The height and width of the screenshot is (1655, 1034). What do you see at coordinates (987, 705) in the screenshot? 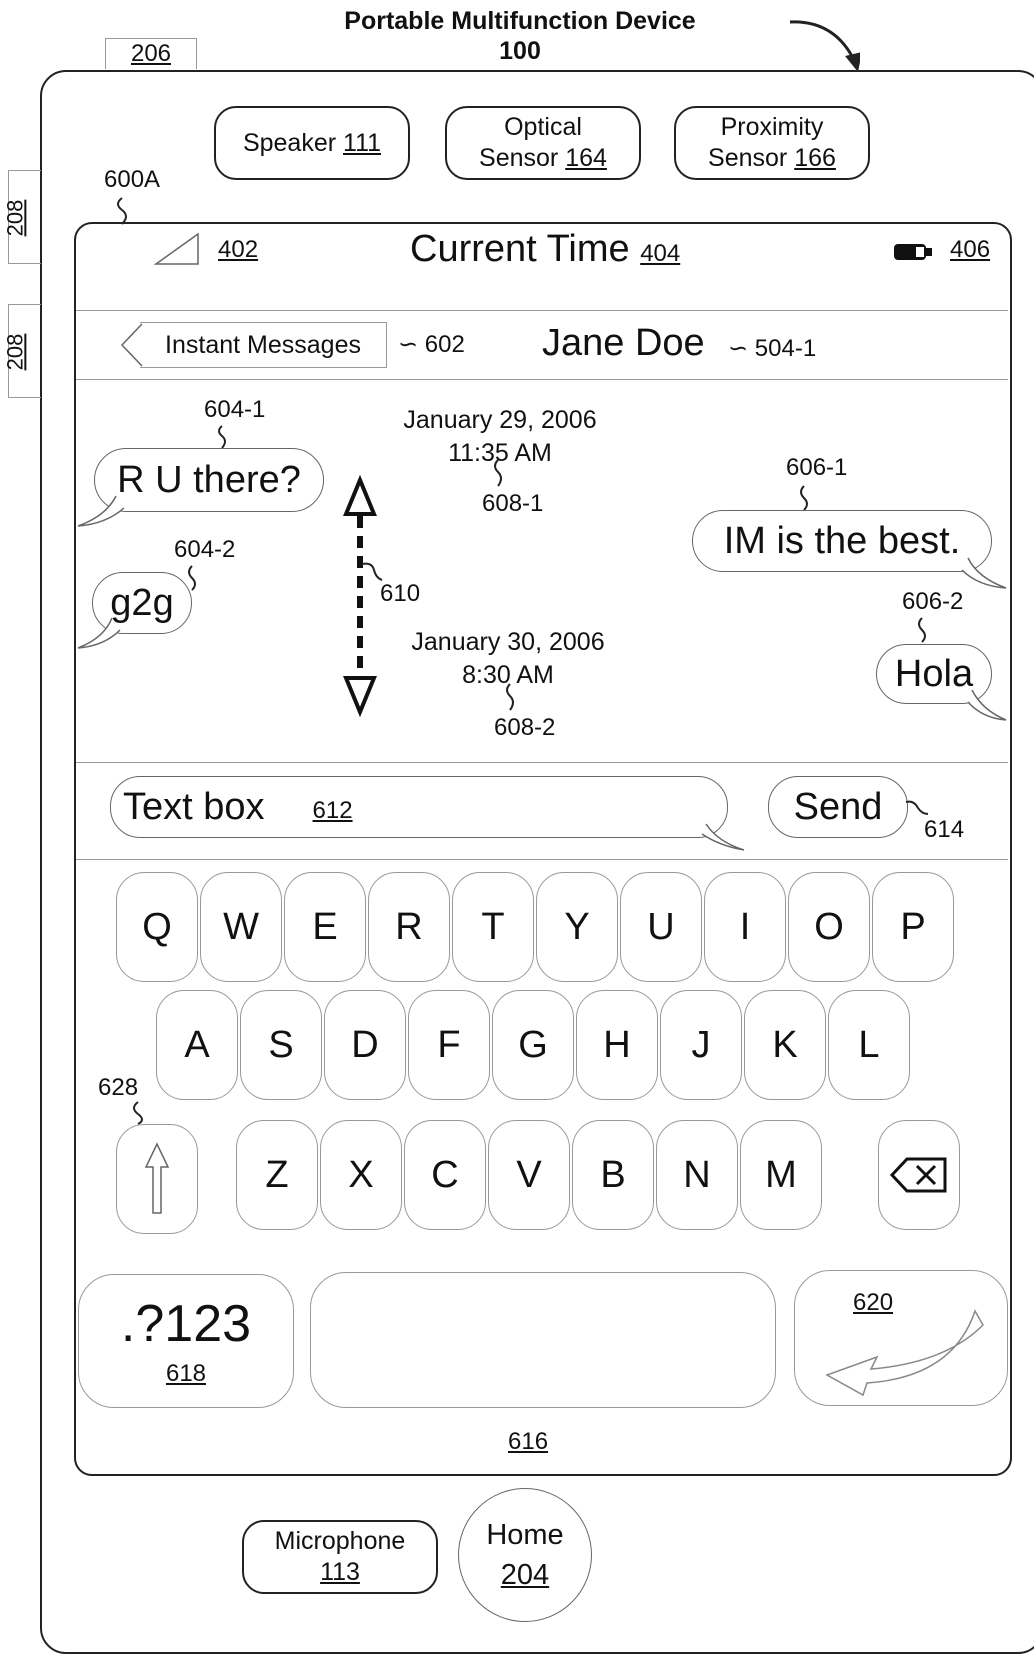
I see `sent-message-2-tail` at bounding box center [987, 705].